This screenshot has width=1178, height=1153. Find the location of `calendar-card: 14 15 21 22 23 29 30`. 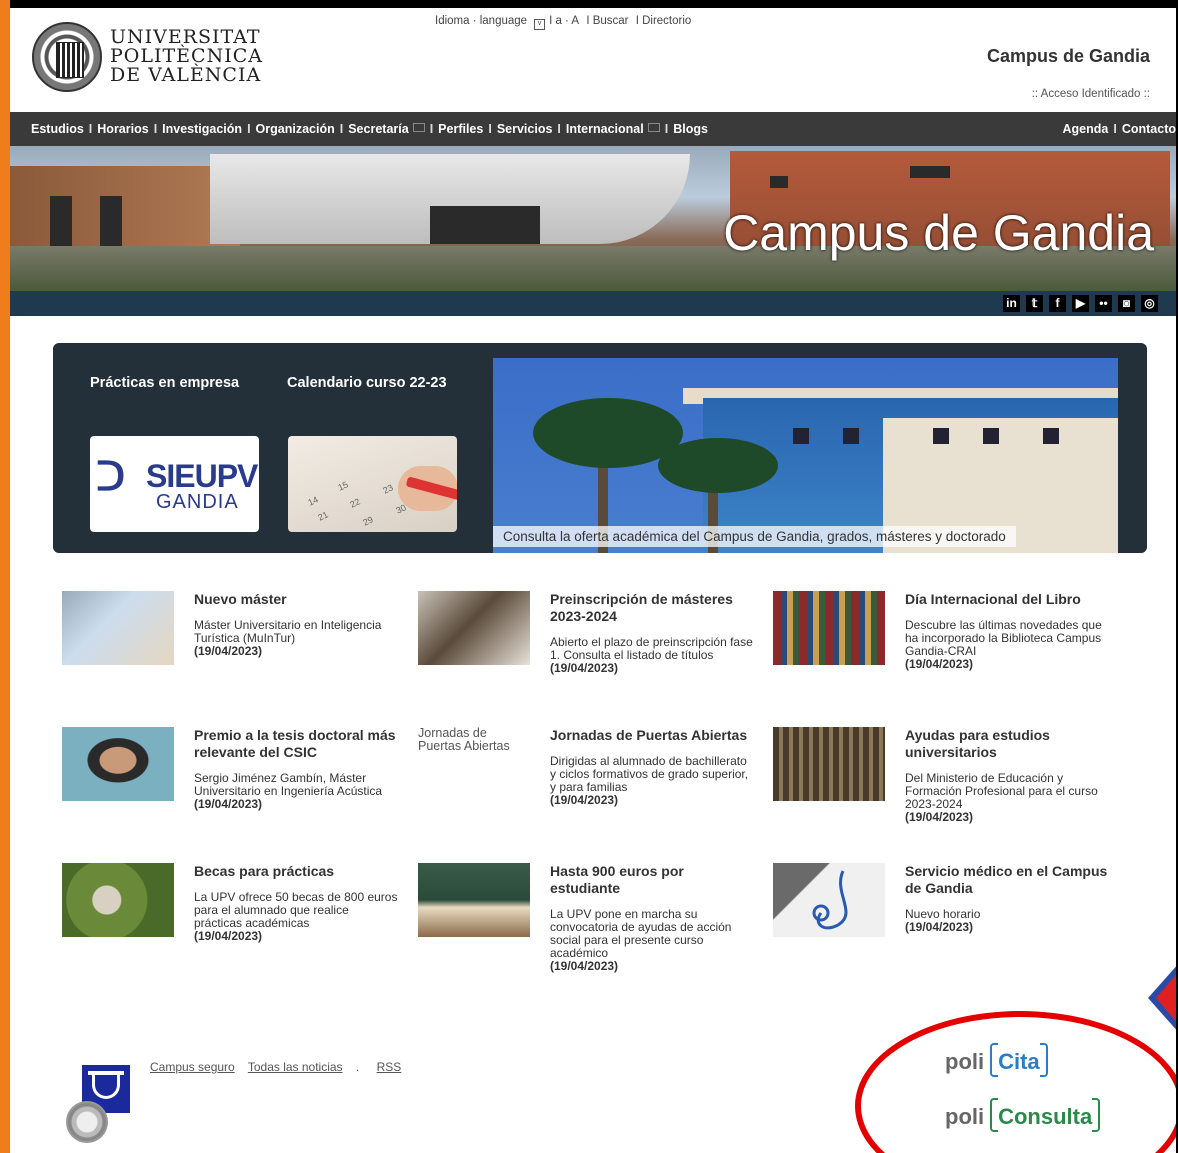

calendar-card: 14 15 21 22 23 29 30 is located at coordinates (372, 484).